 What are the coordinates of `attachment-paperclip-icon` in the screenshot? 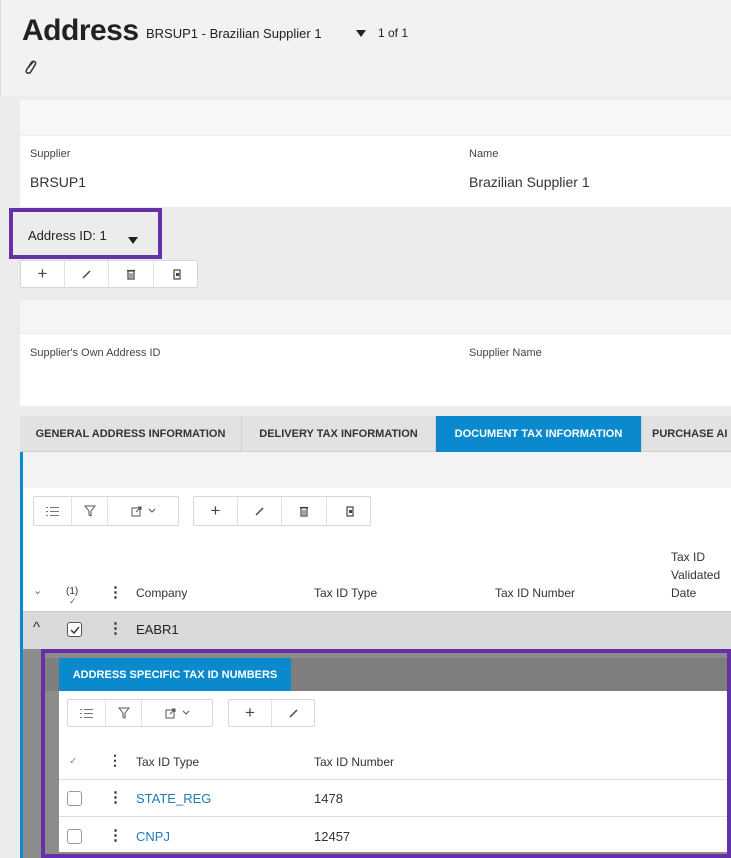 It's located at (30, 67).